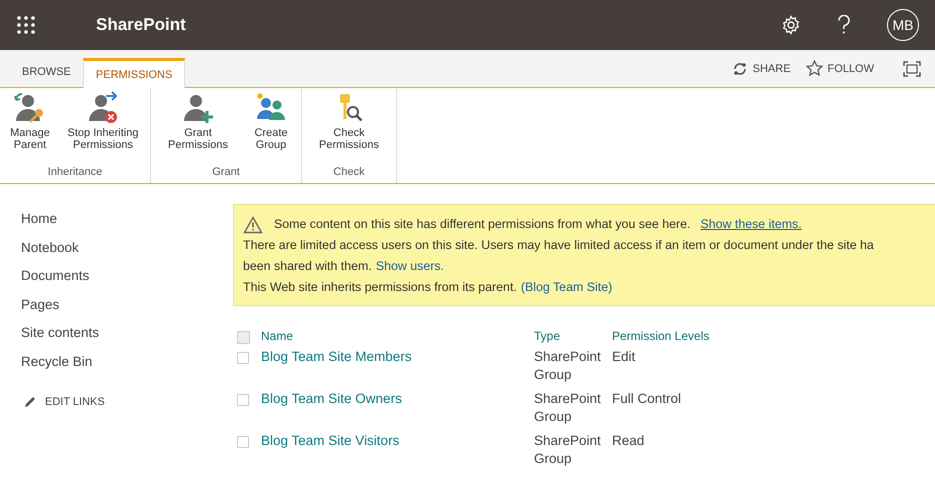  What do you see at coordinates (26, 25) in the screenshot?
I see `app-launcher-icon` at bounding box center [26, 25].